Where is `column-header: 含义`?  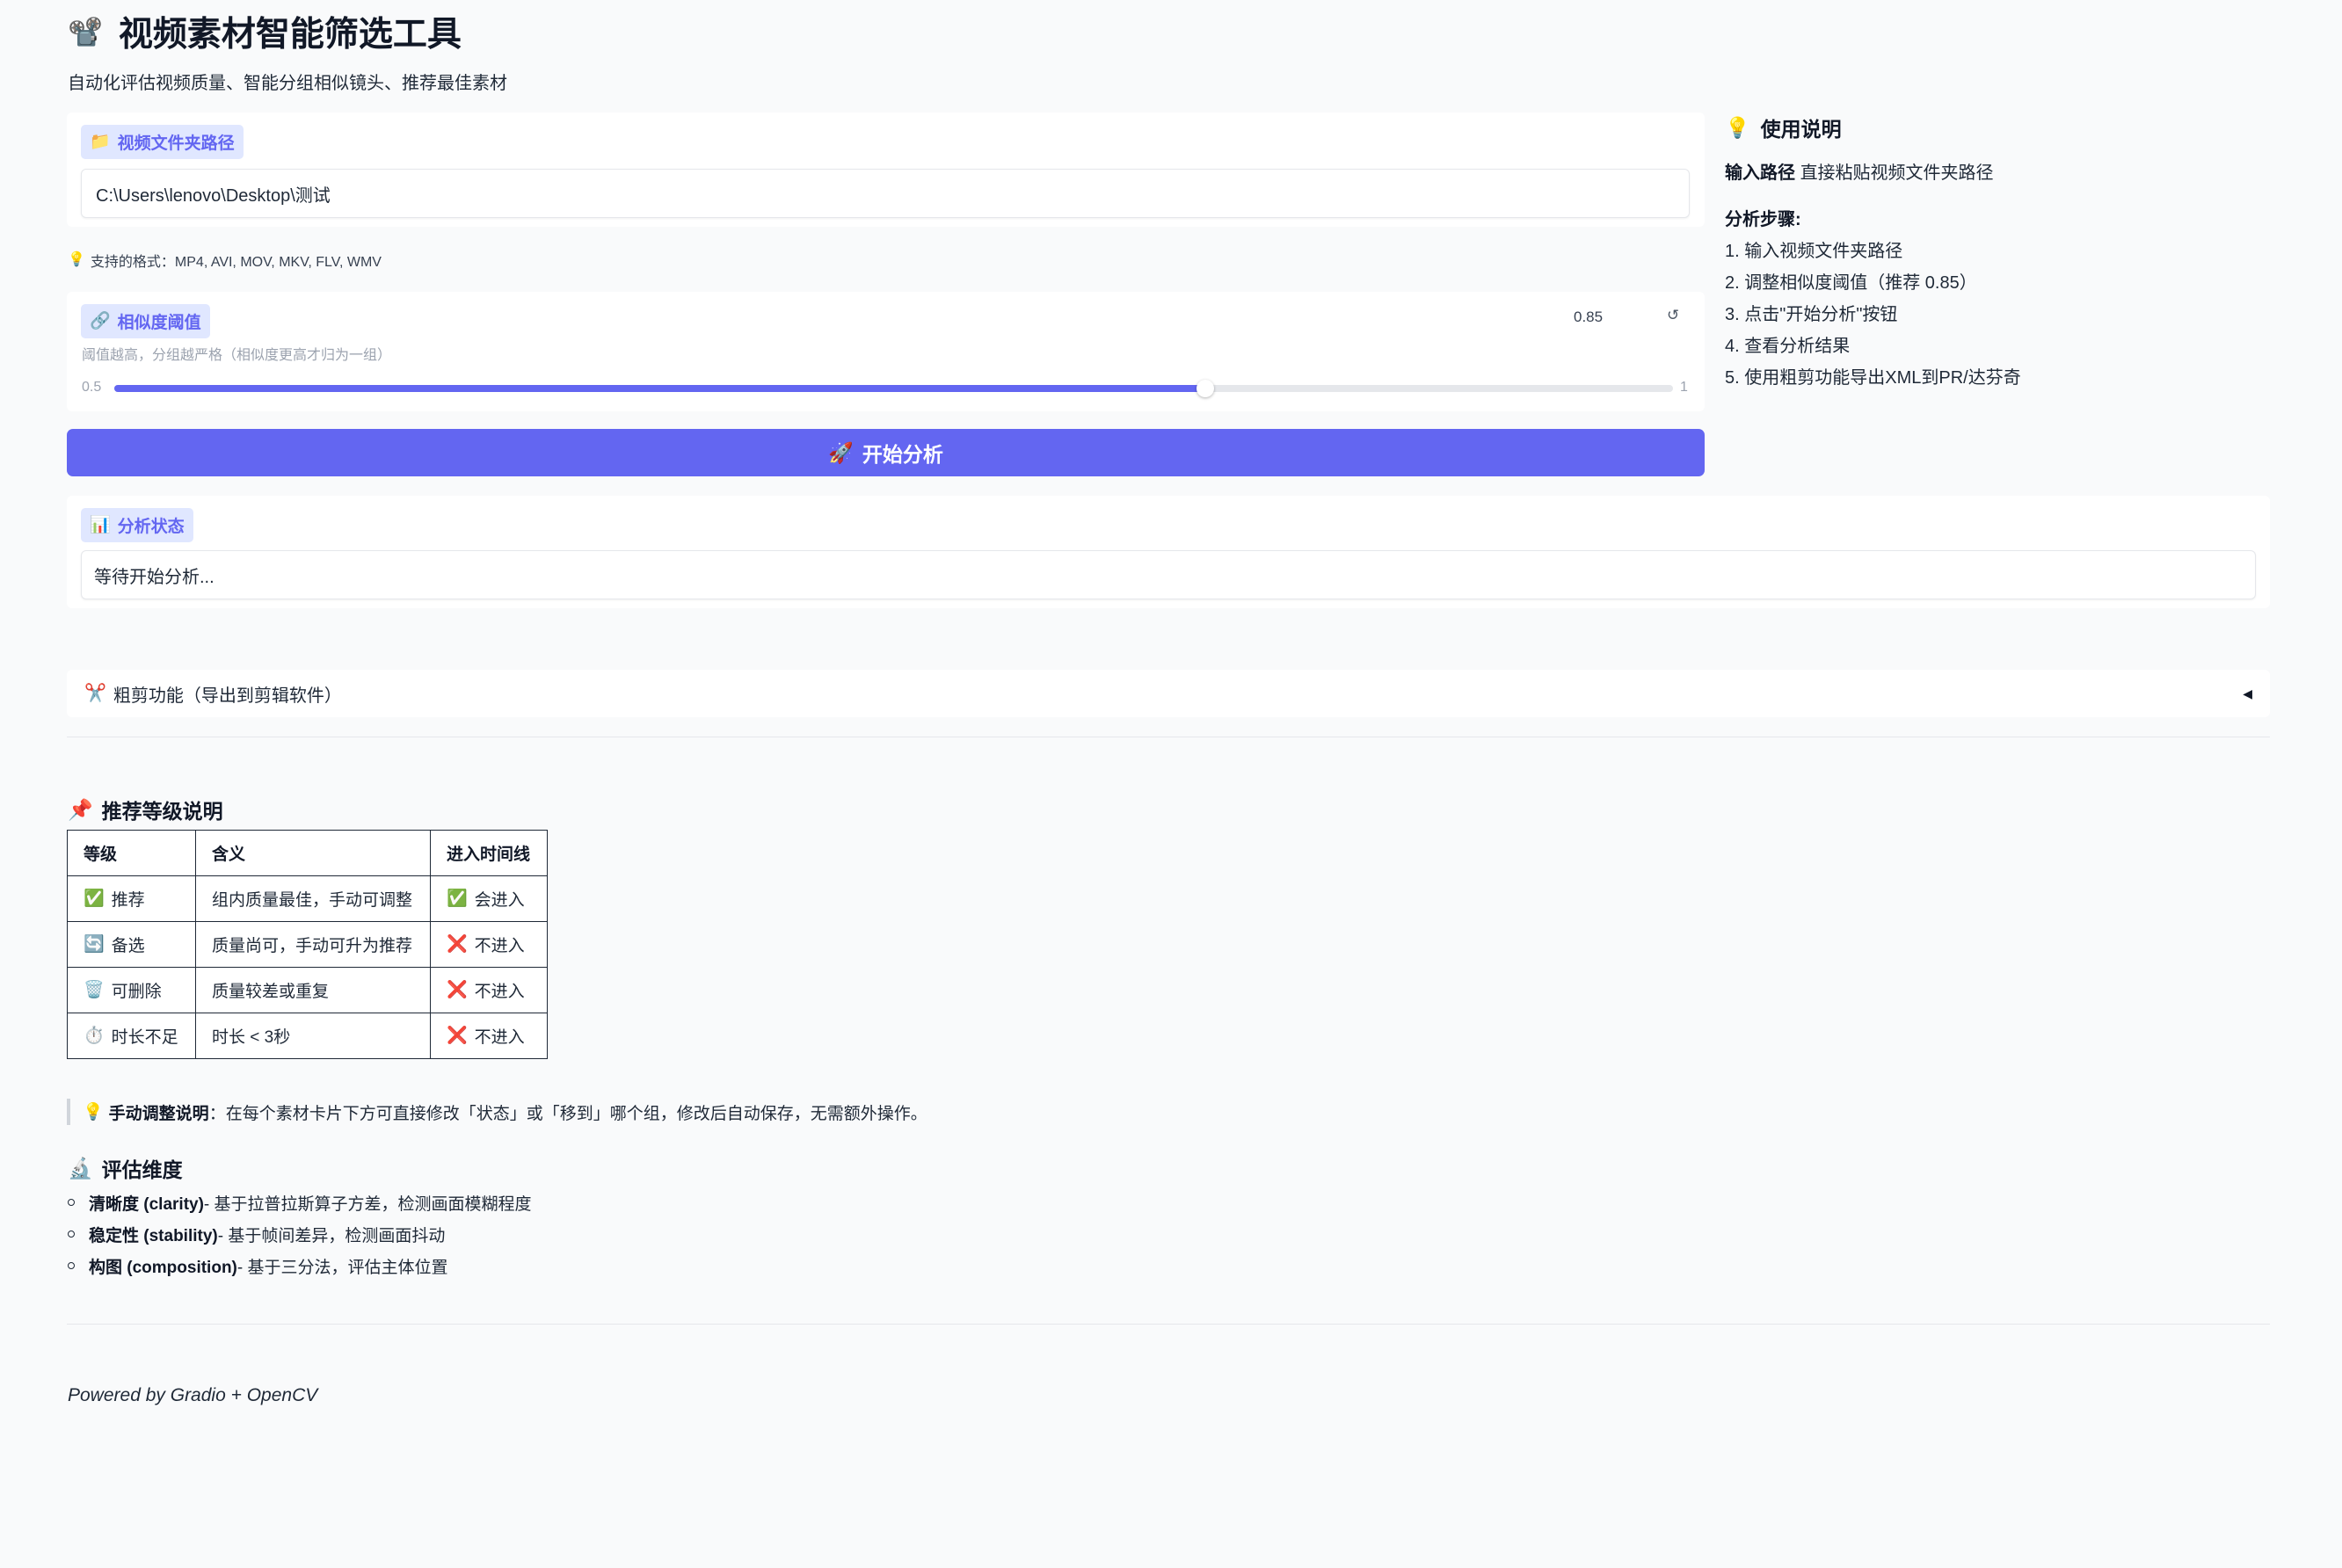
column-header: 含义 is located at coordinates (313, 853).